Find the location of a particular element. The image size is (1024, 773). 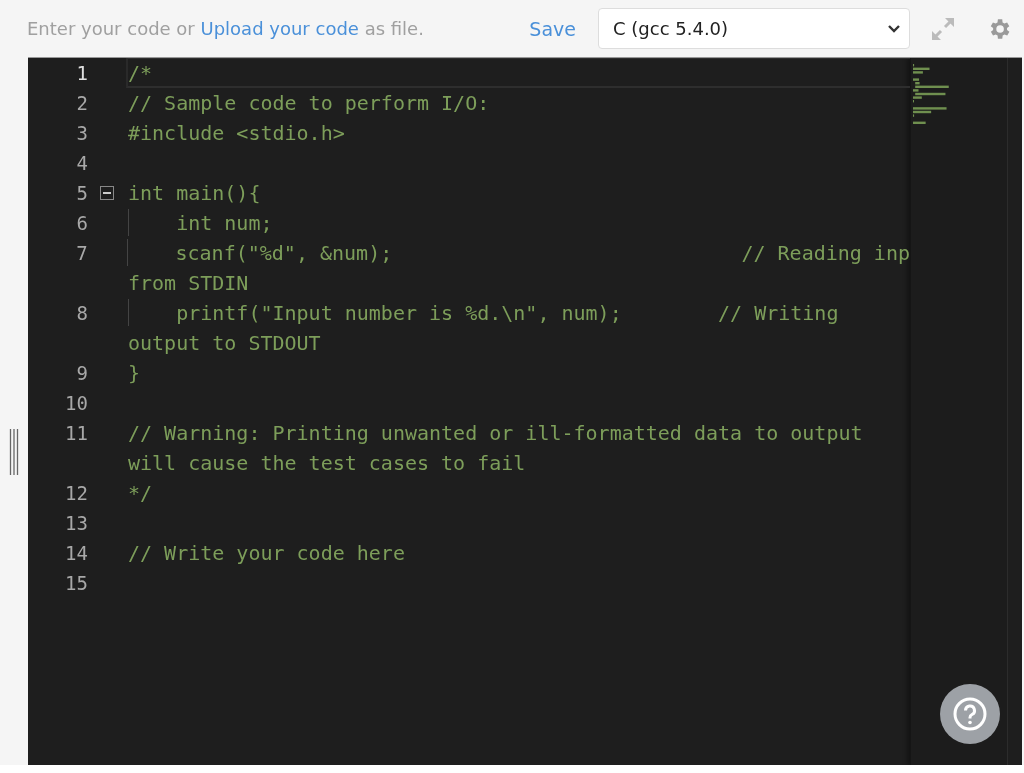

upload-link: Upload your code is located at coordinates (279, 28).